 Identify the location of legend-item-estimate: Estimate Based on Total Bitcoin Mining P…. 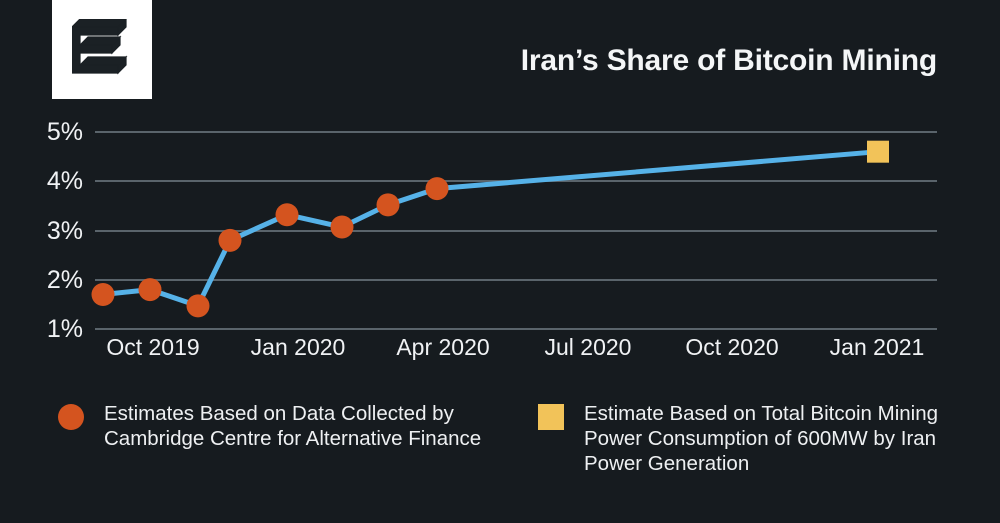
(738, 438).